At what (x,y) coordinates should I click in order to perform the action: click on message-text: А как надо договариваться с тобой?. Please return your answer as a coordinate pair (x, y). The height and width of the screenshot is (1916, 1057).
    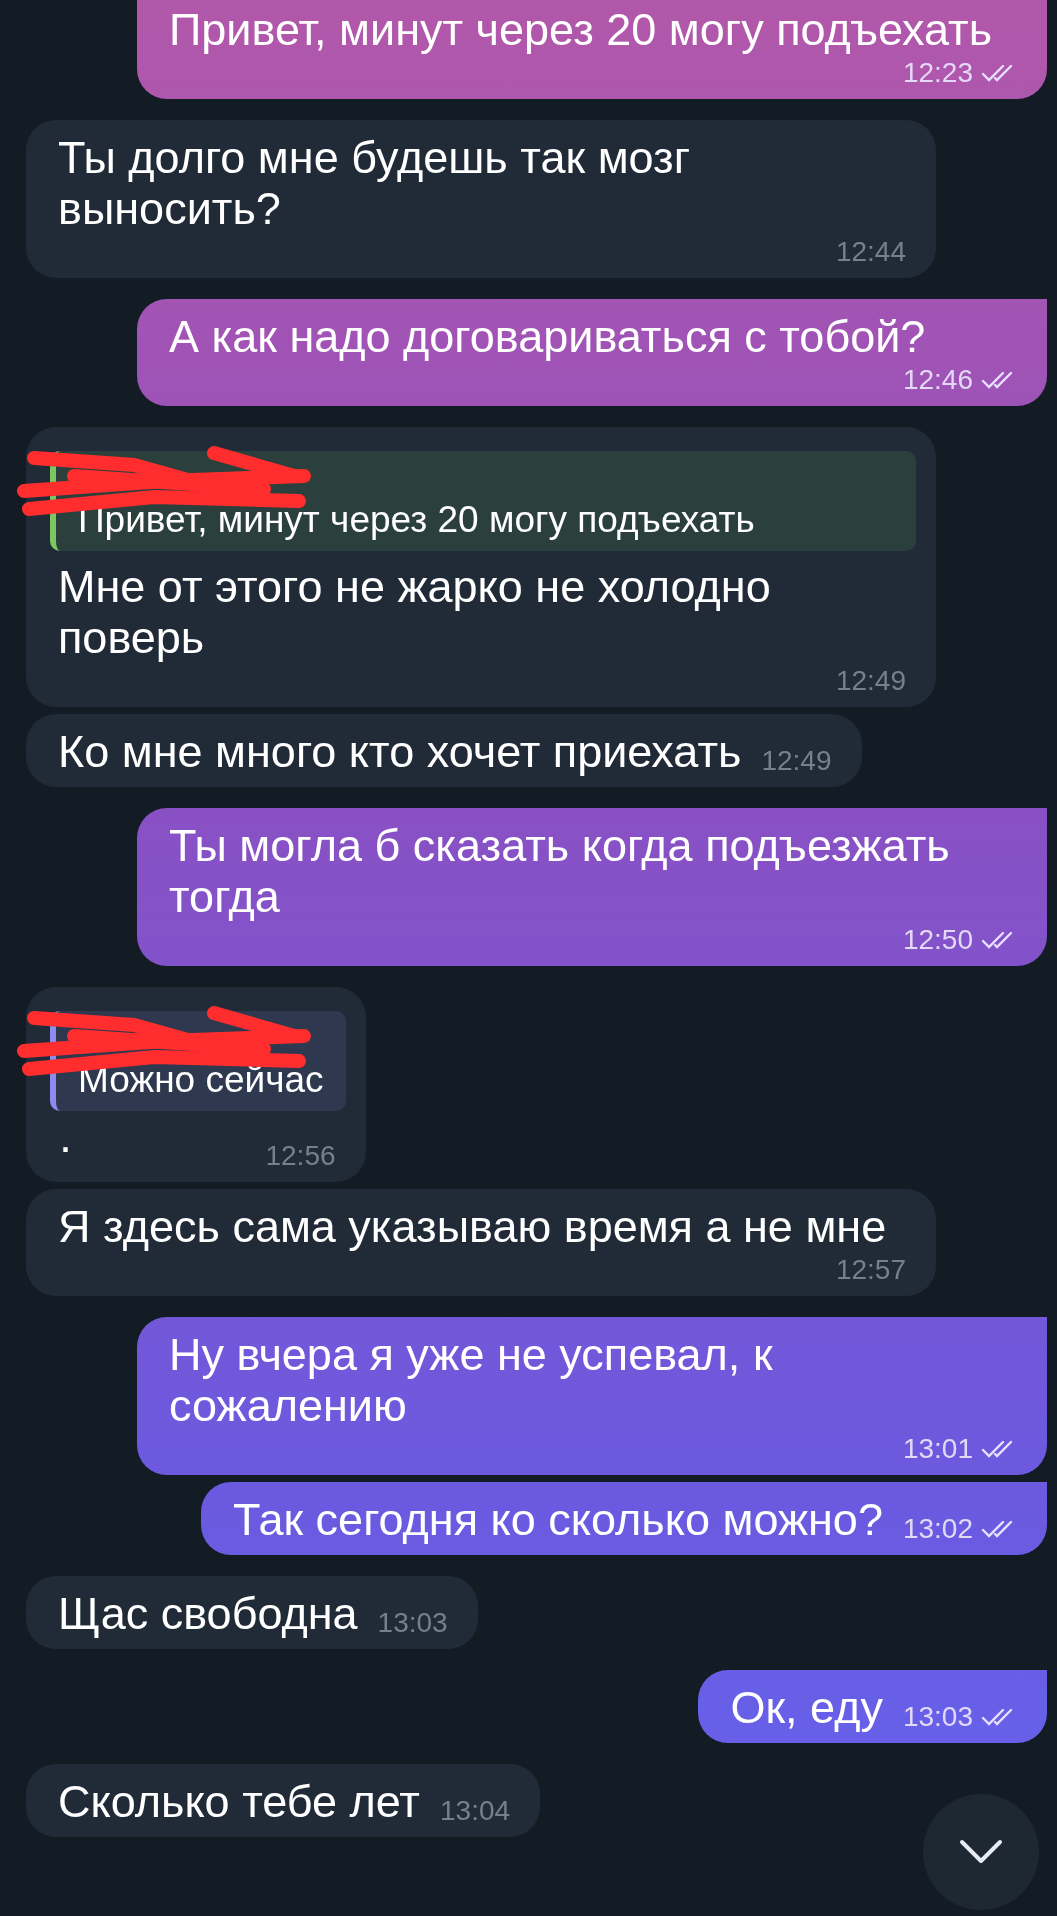
    Looking at the image, I should click on (547, 336).